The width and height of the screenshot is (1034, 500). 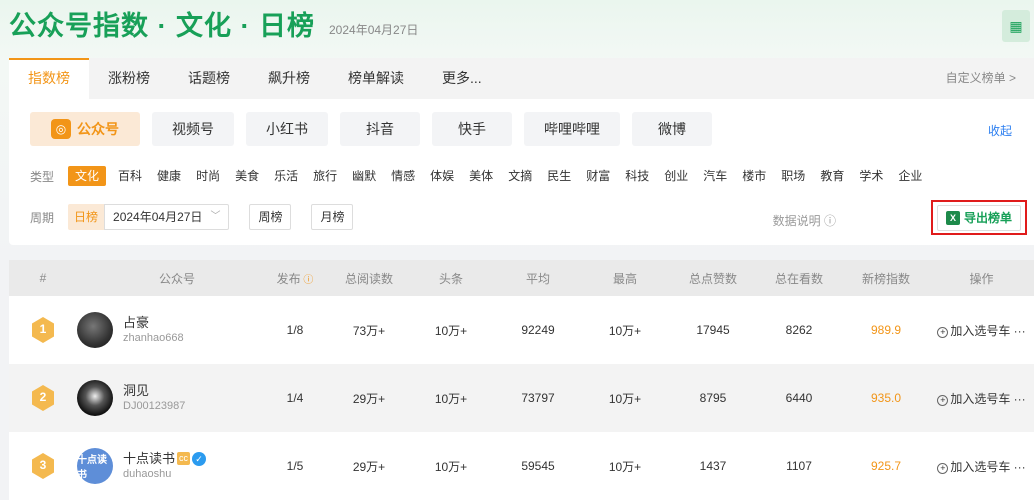 What do you see at coordinates (129, 78) in the screenshot?
I see `tab-fans-growth: 涨粉榜` at bounding box center [129, 78].